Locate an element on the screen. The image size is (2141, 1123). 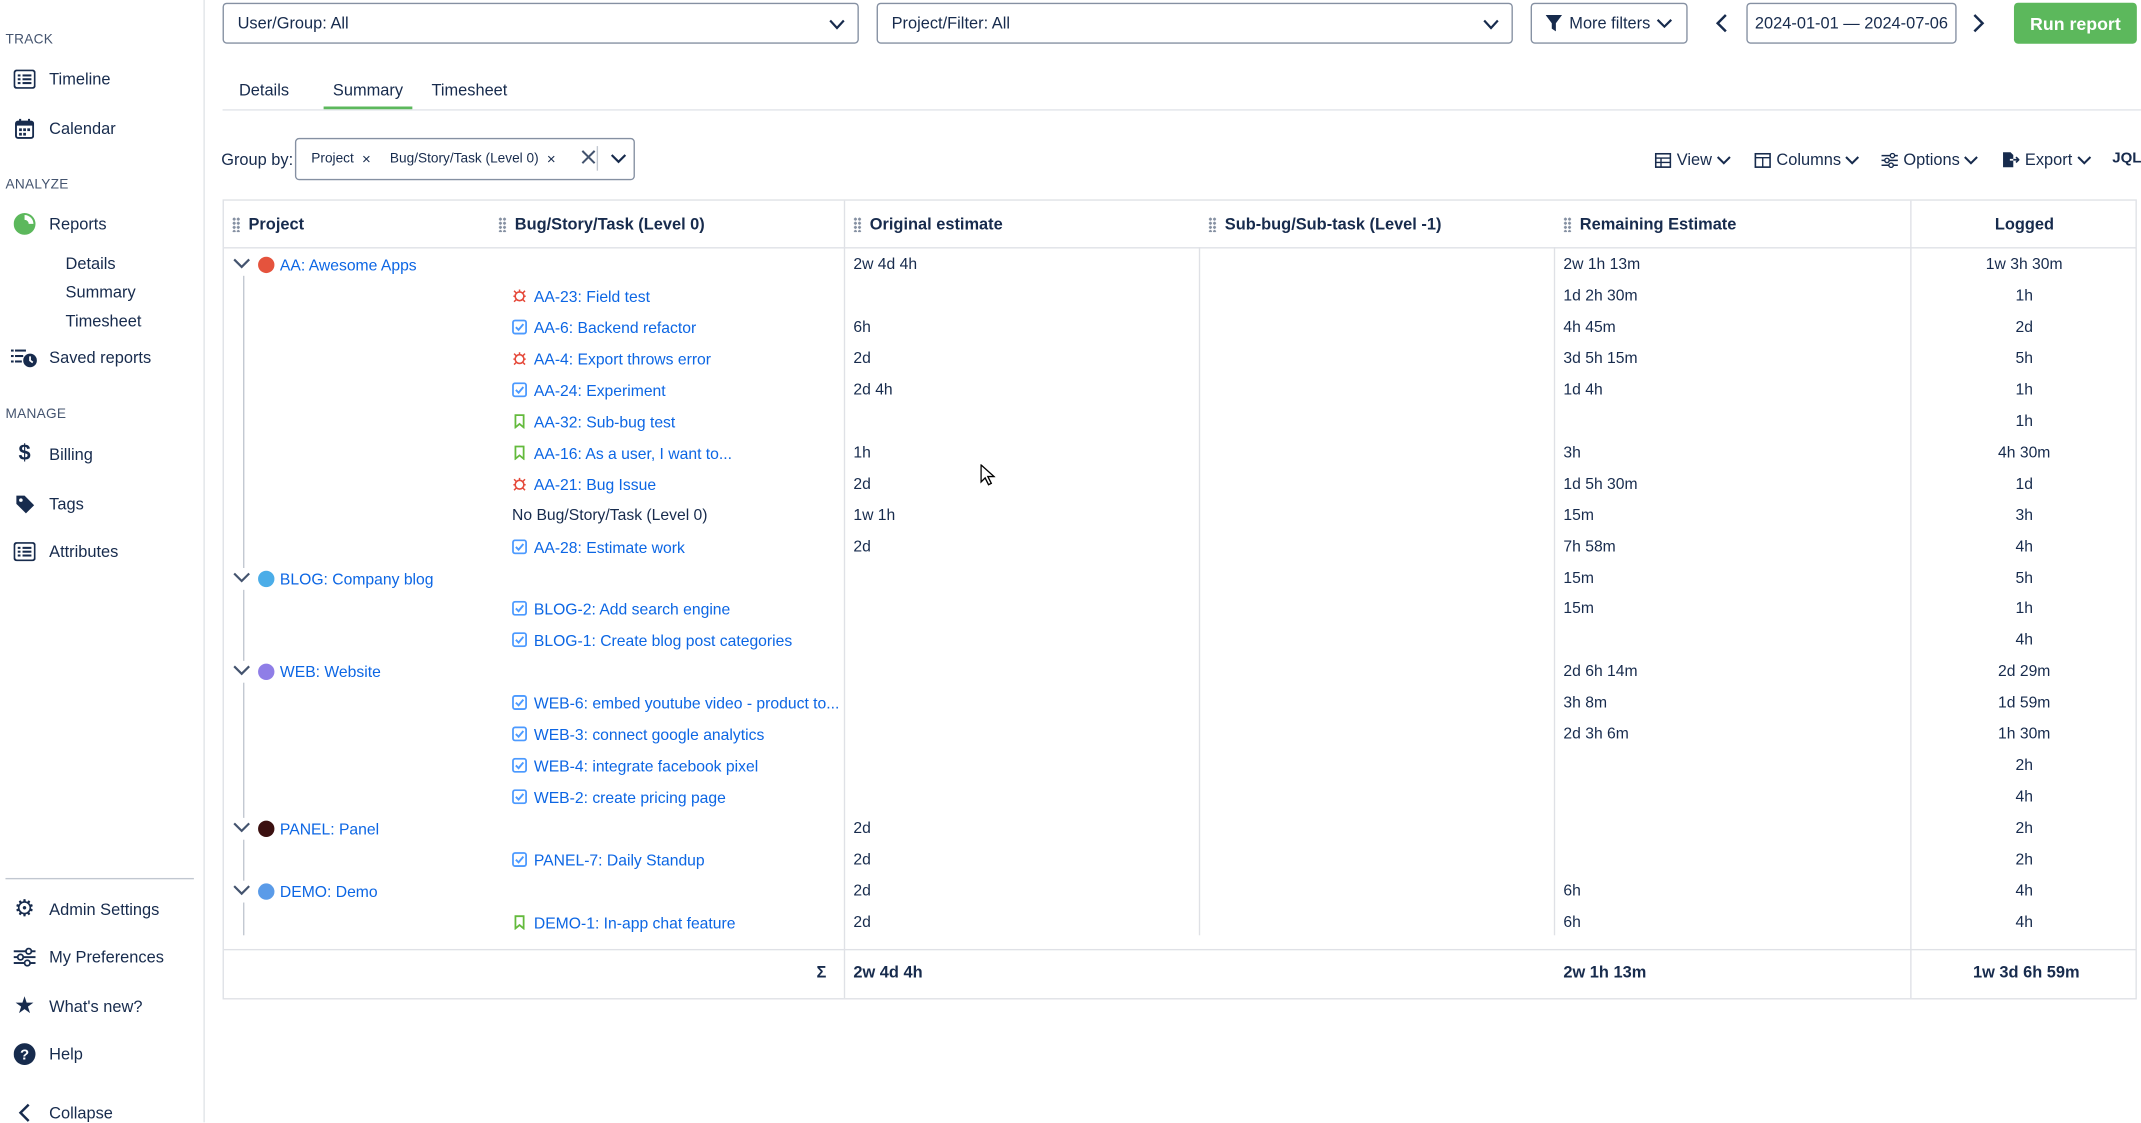
export-menu: Export is located at coordinates (2049, 159).